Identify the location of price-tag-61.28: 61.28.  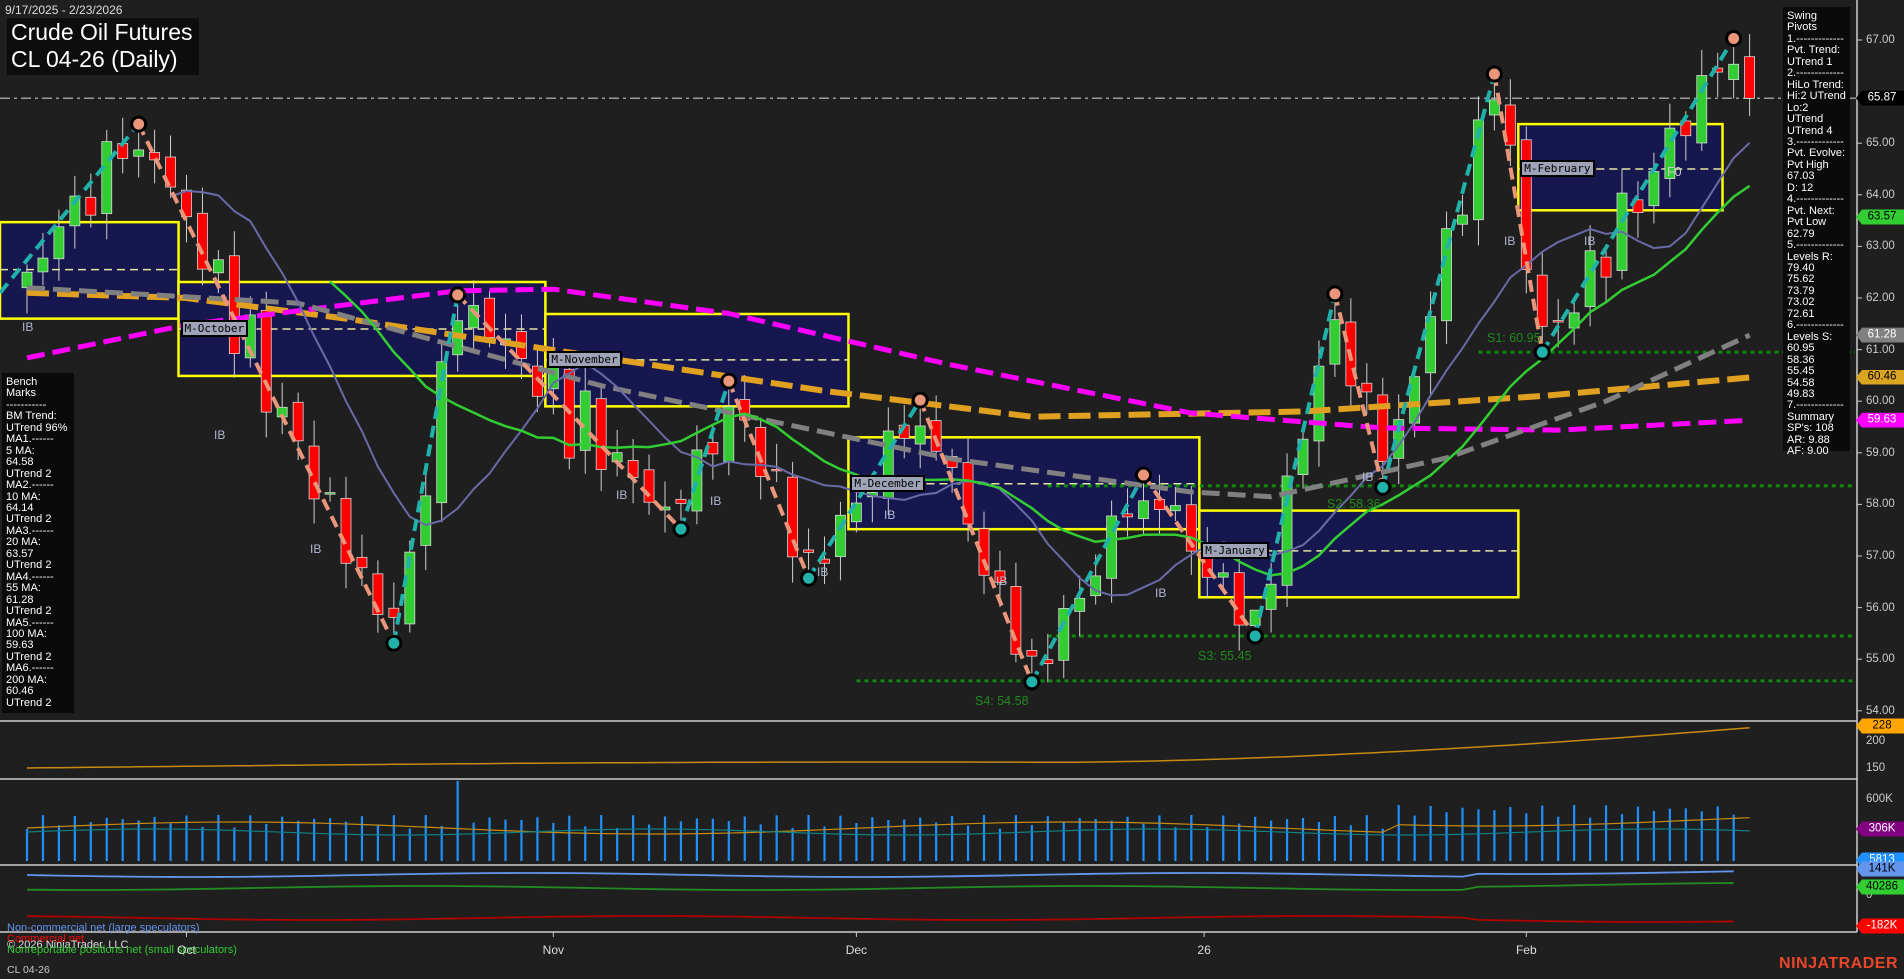
(1880, 335).